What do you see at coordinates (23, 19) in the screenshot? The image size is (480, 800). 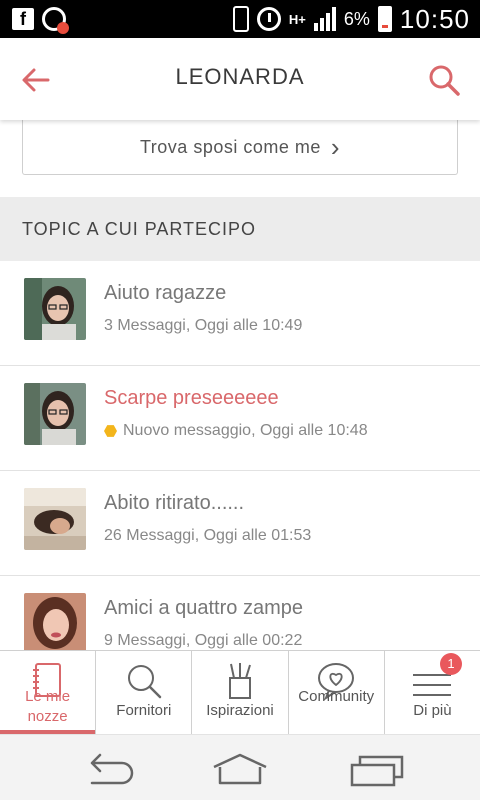 I see `facebook-icon: f` at bounding box center [23, 19].